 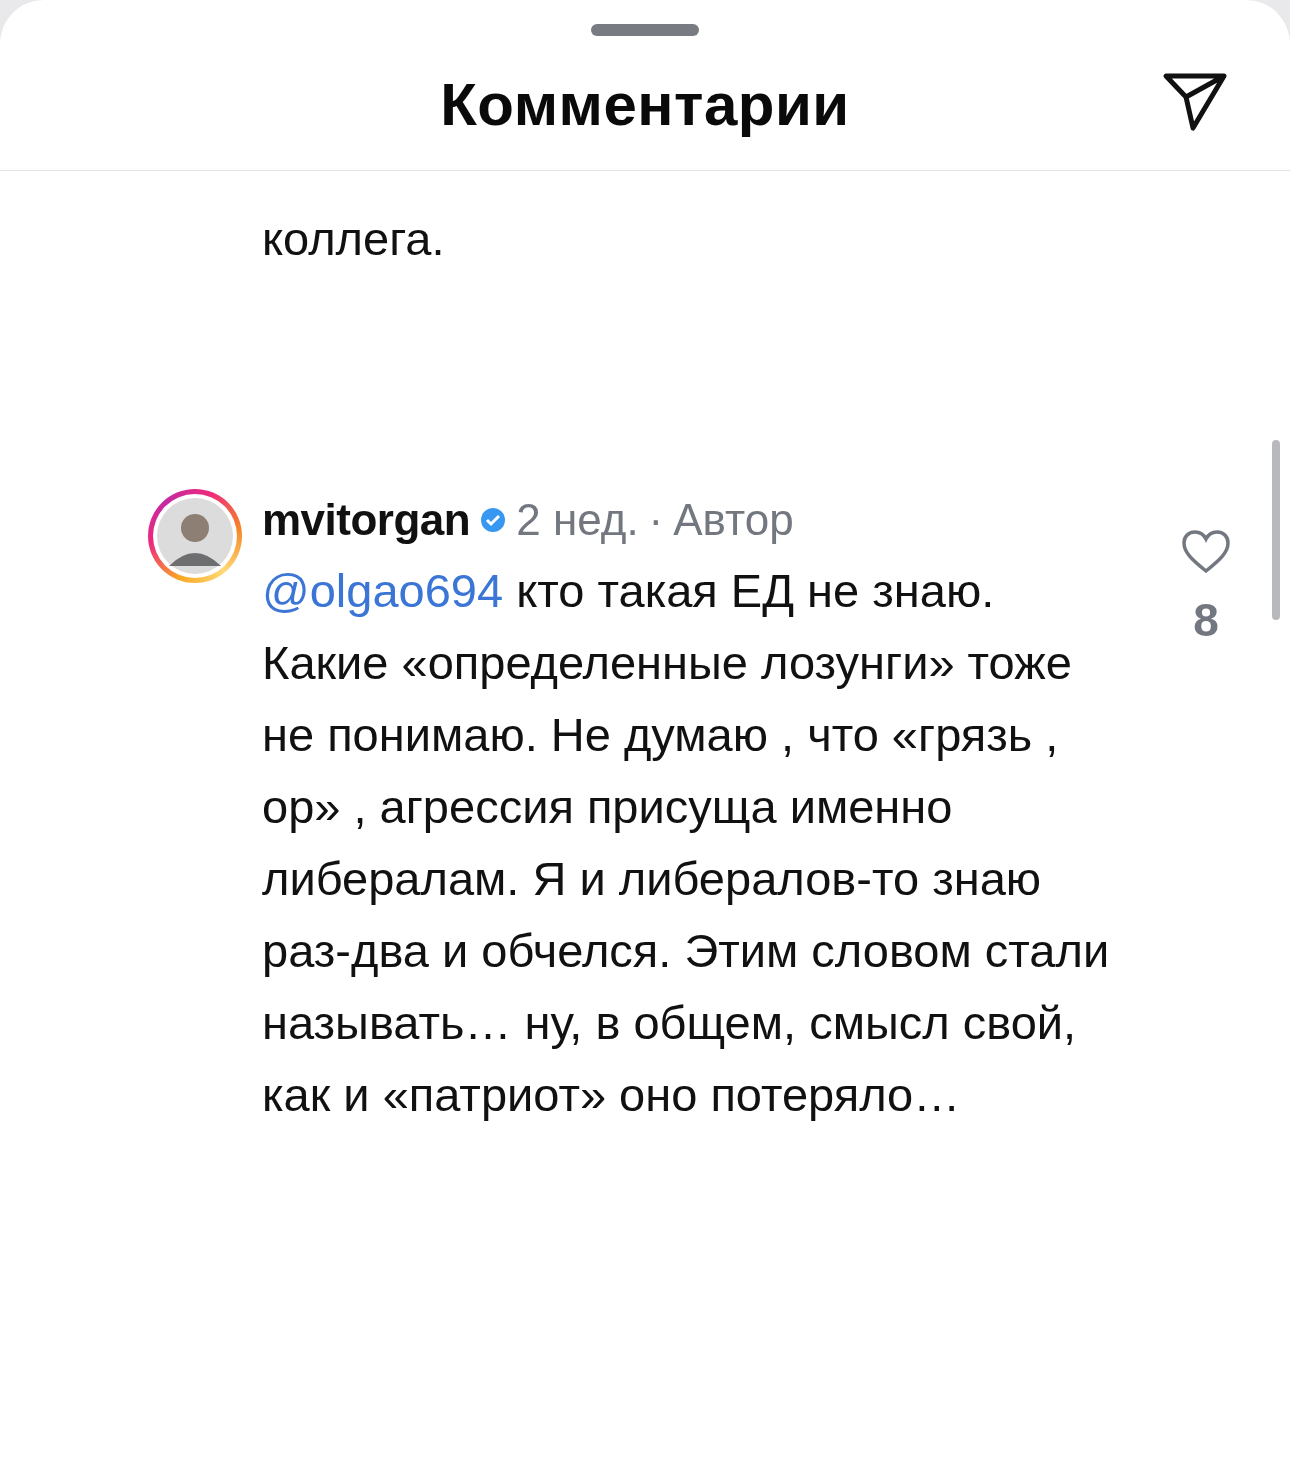 I want to click on sheet-title: Комментарии, so click(x=645, y=104).